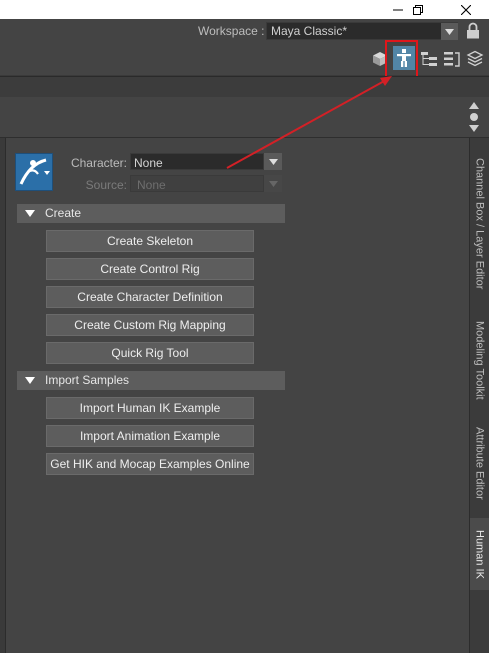 Image resolution: width=489 pixels, height=653 pixels. What do you see at coordinates (63, 213) in the screenshot?
I see `section-title: Create` at bounding box center [63, 213].